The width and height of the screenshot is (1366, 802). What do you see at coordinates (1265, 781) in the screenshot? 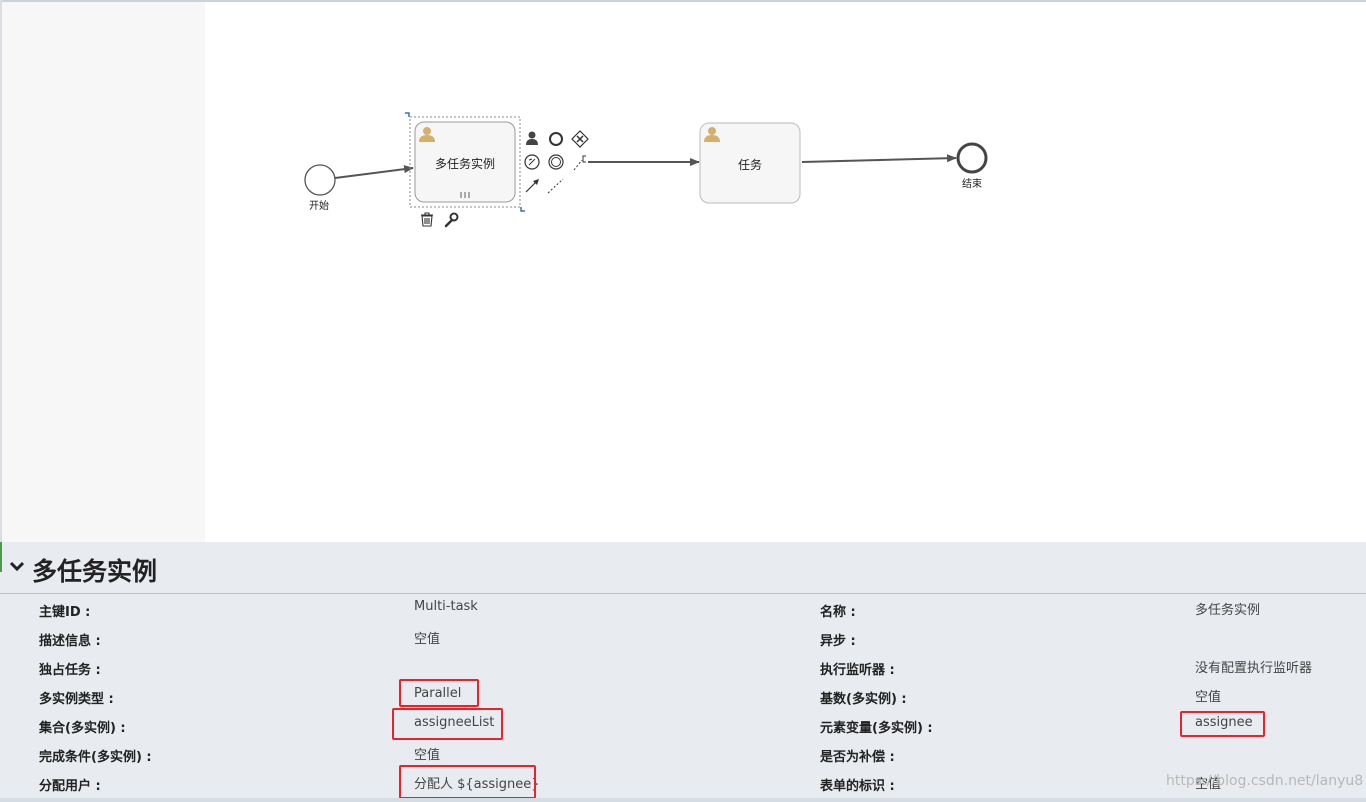
I see `watermark: https://blog.csdn.net/lanyu8` at bounding box center [1265, 781].